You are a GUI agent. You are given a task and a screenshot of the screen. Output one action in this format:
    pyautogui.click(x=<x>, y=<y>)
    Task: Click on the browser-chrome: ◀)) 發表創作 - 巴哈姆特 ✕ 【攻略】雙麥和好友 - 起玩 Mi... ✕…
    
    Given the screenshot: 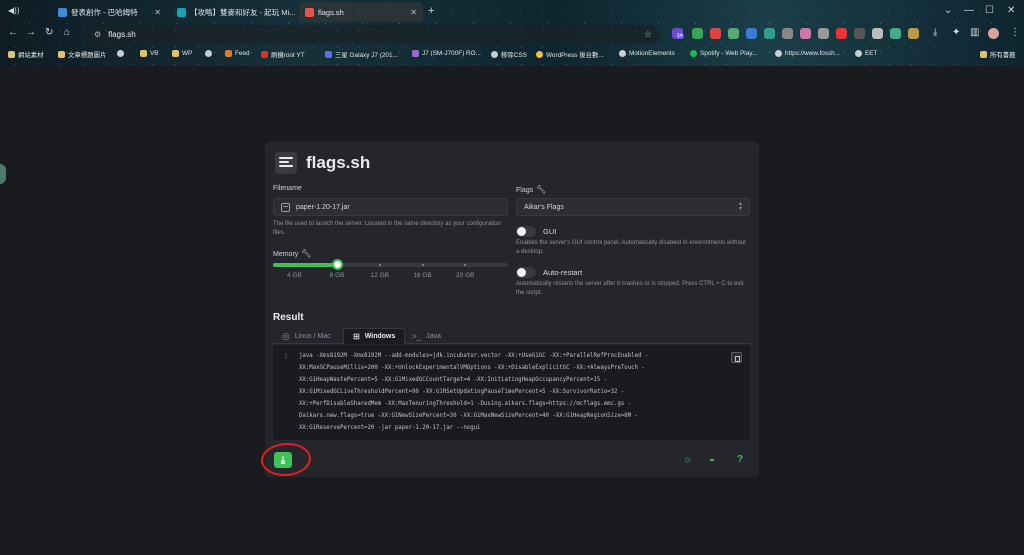 What is the action you would take?
    pyautogui.click(x=512, y=33)
    